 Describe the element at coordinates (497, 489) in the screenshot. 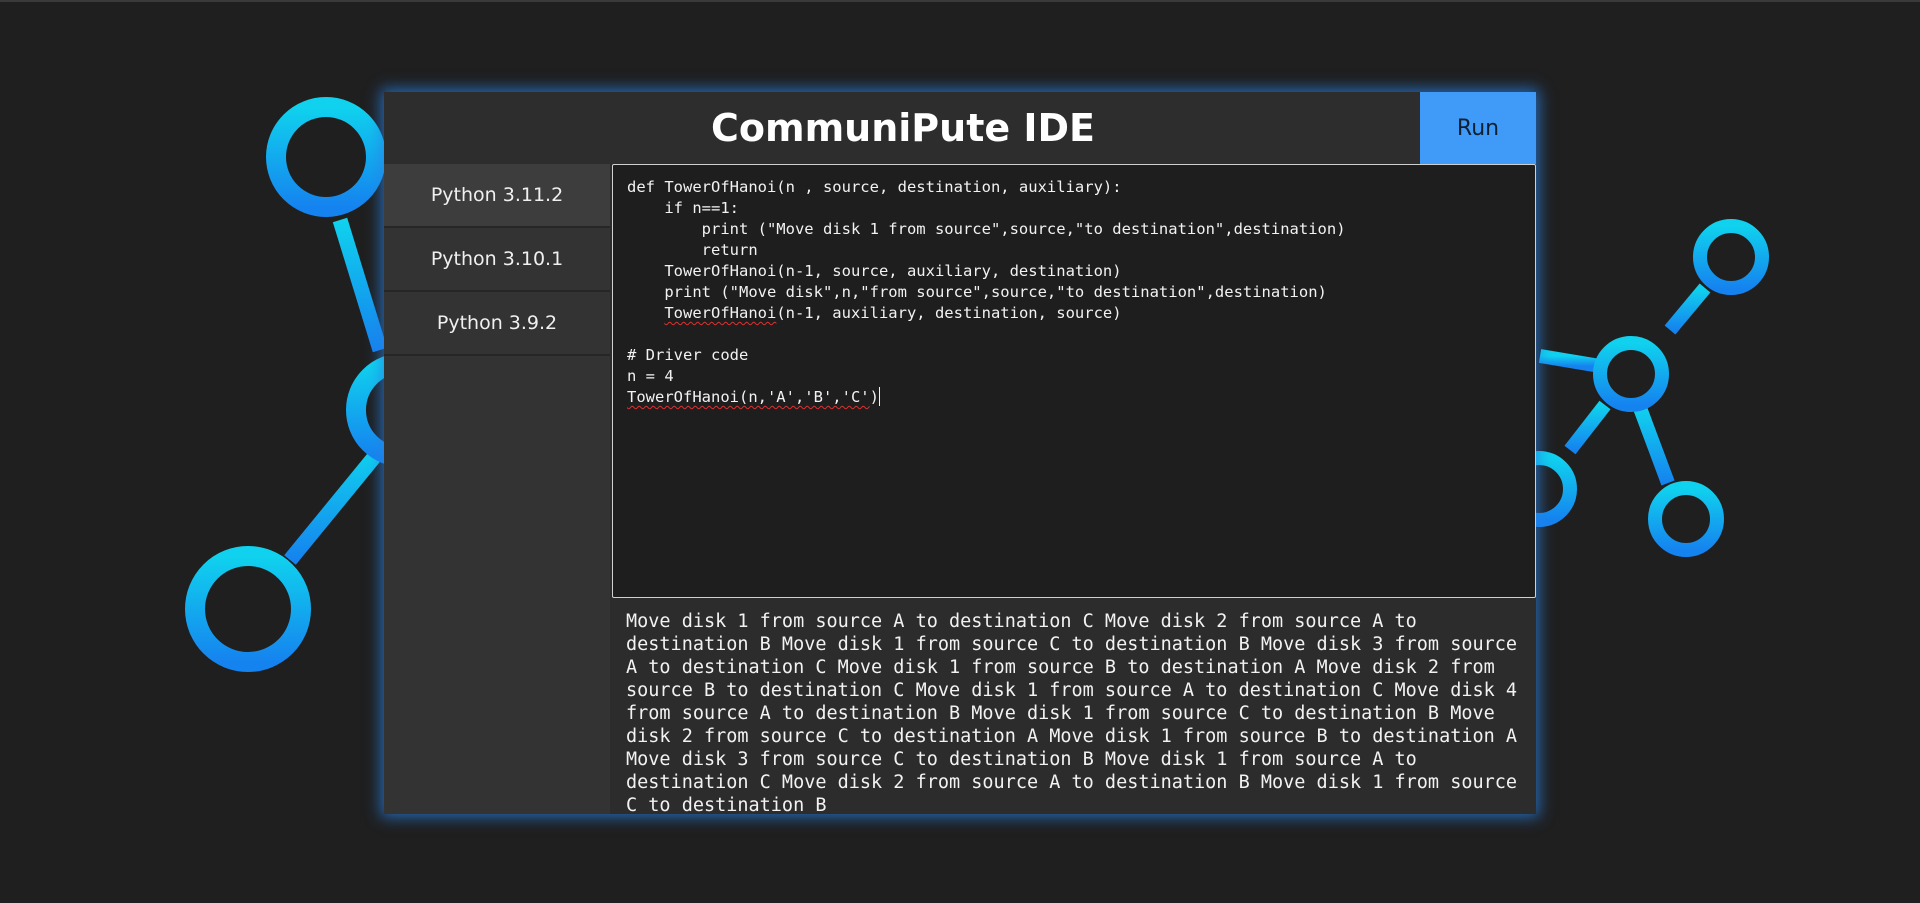

I see `python-version-sidebar: Python 3.11.2 Python 3.10.1 Python 3.9.2` at that location.